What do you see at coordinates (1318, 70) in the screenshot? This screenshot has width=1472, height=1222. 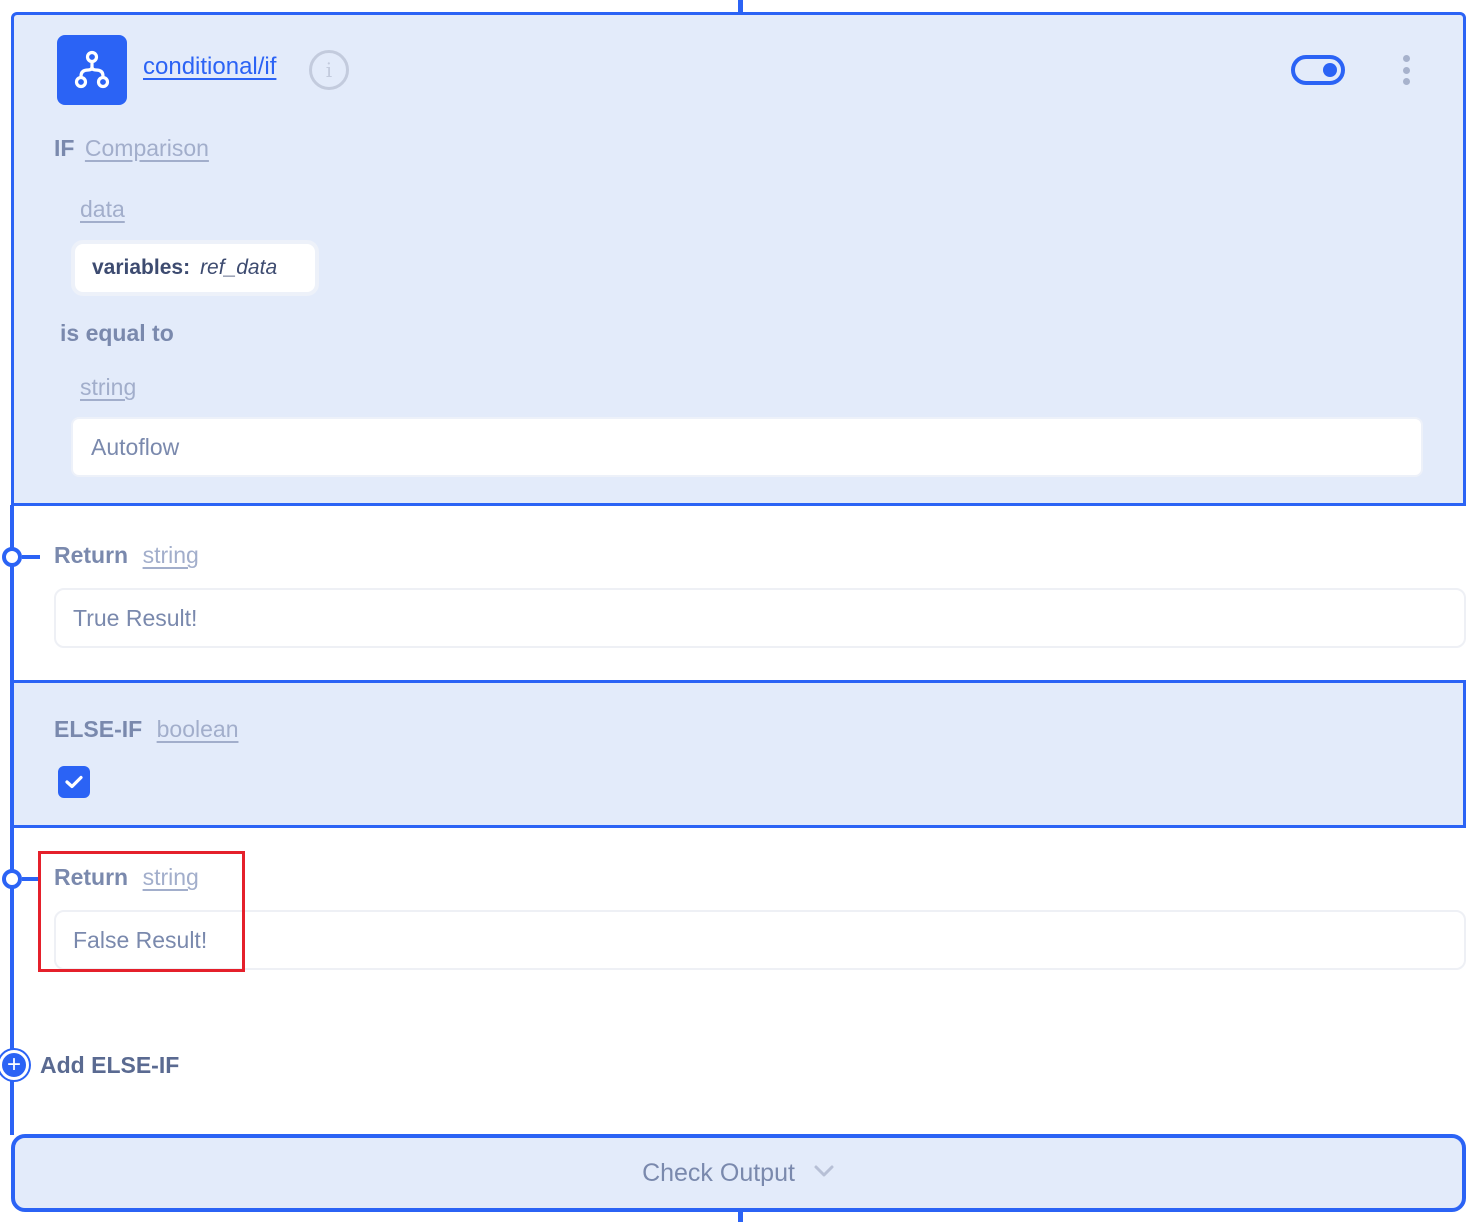 I see `enable-toggle` at bounding box center [1318, 70].